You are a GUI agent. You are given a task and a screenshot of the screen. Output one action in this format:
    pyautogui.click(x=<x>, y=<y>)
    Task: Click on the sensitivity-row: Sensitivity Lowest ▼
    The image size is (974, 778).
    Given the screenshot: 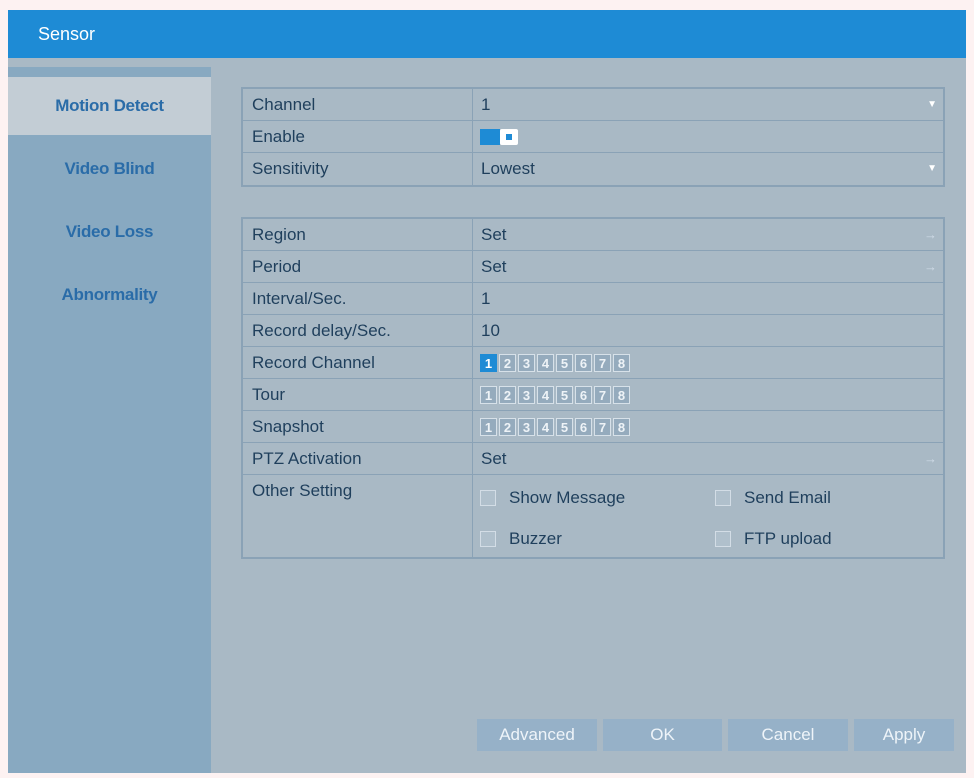 What is the action you would take?
    pyautogui.click(x=593, y=169)
    